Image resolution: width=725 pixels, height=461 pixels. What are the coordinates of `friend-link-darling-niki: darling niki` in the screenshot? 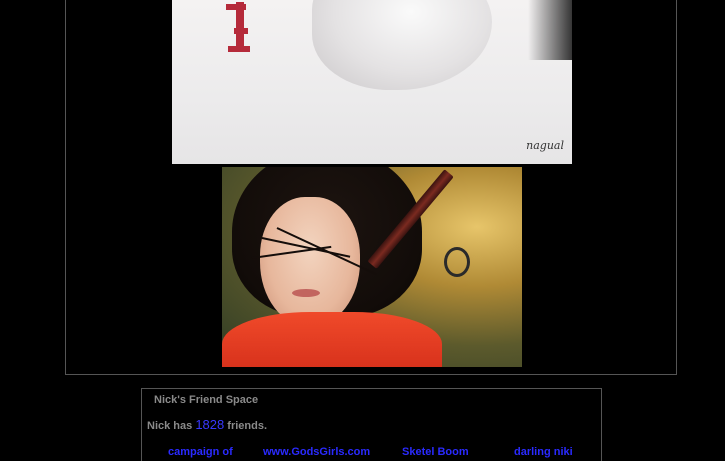 It's located at (543, 452).